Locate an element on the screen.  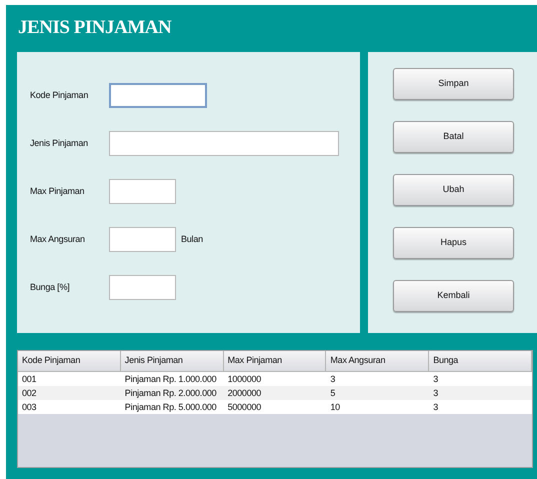
table-cell-text: 1000000 is located at coordinates (244, 379).